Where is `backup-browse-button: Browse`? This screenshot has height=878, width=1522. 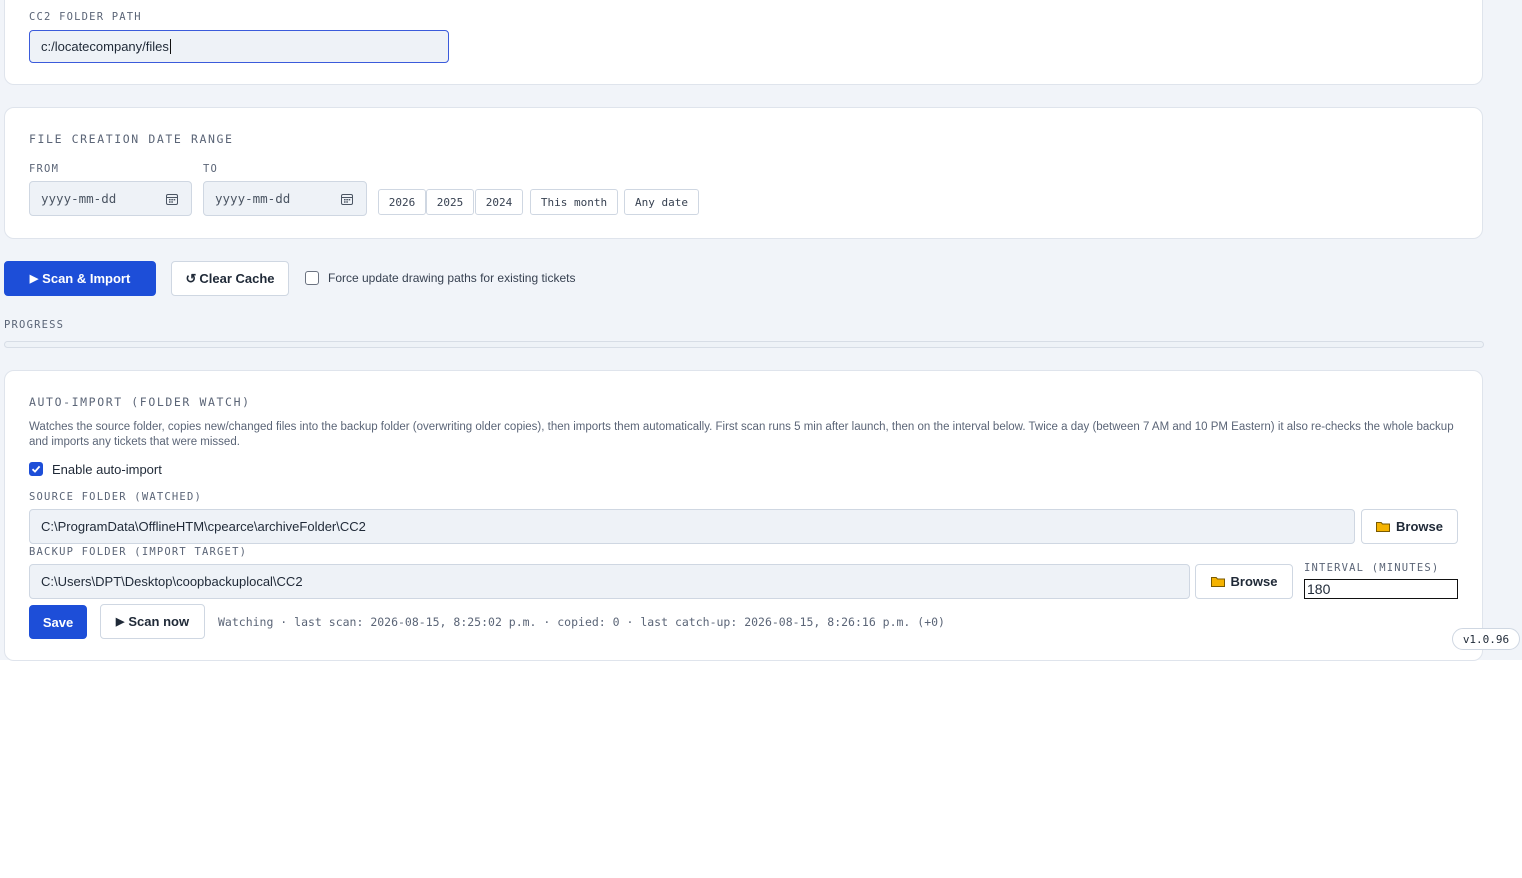 backup-browse-button: Browse is located at coordinates (1244, 581).